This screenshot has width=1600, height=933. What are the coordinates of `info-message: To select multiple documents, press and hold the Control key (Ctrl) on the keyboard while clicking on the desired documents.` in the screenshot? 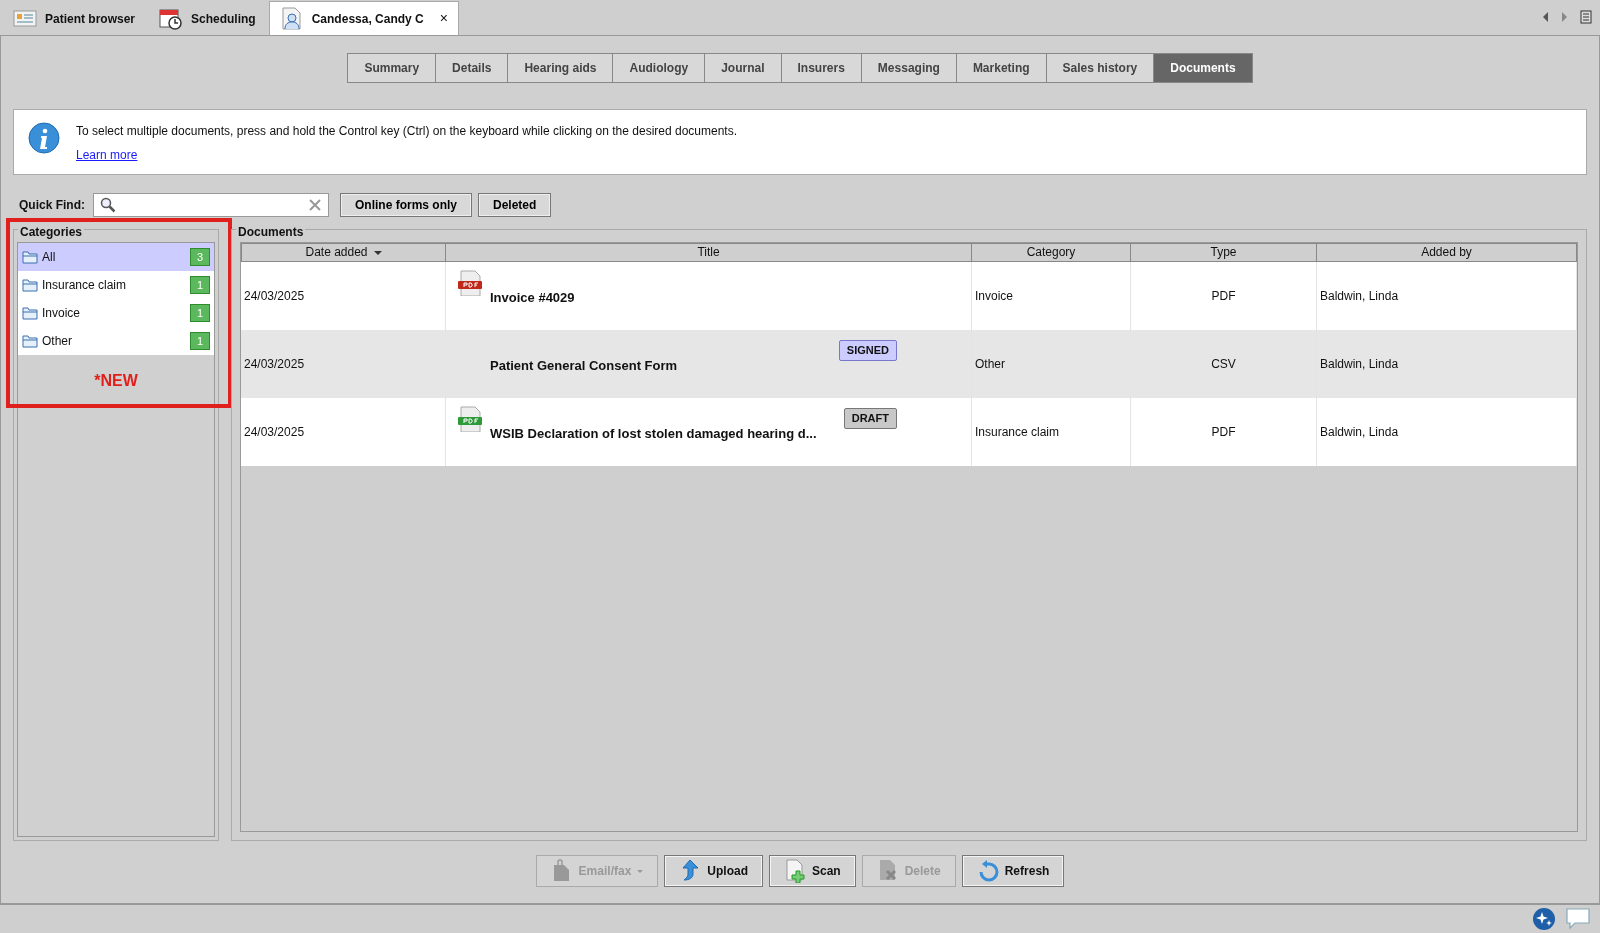 It's located at (406, 131).